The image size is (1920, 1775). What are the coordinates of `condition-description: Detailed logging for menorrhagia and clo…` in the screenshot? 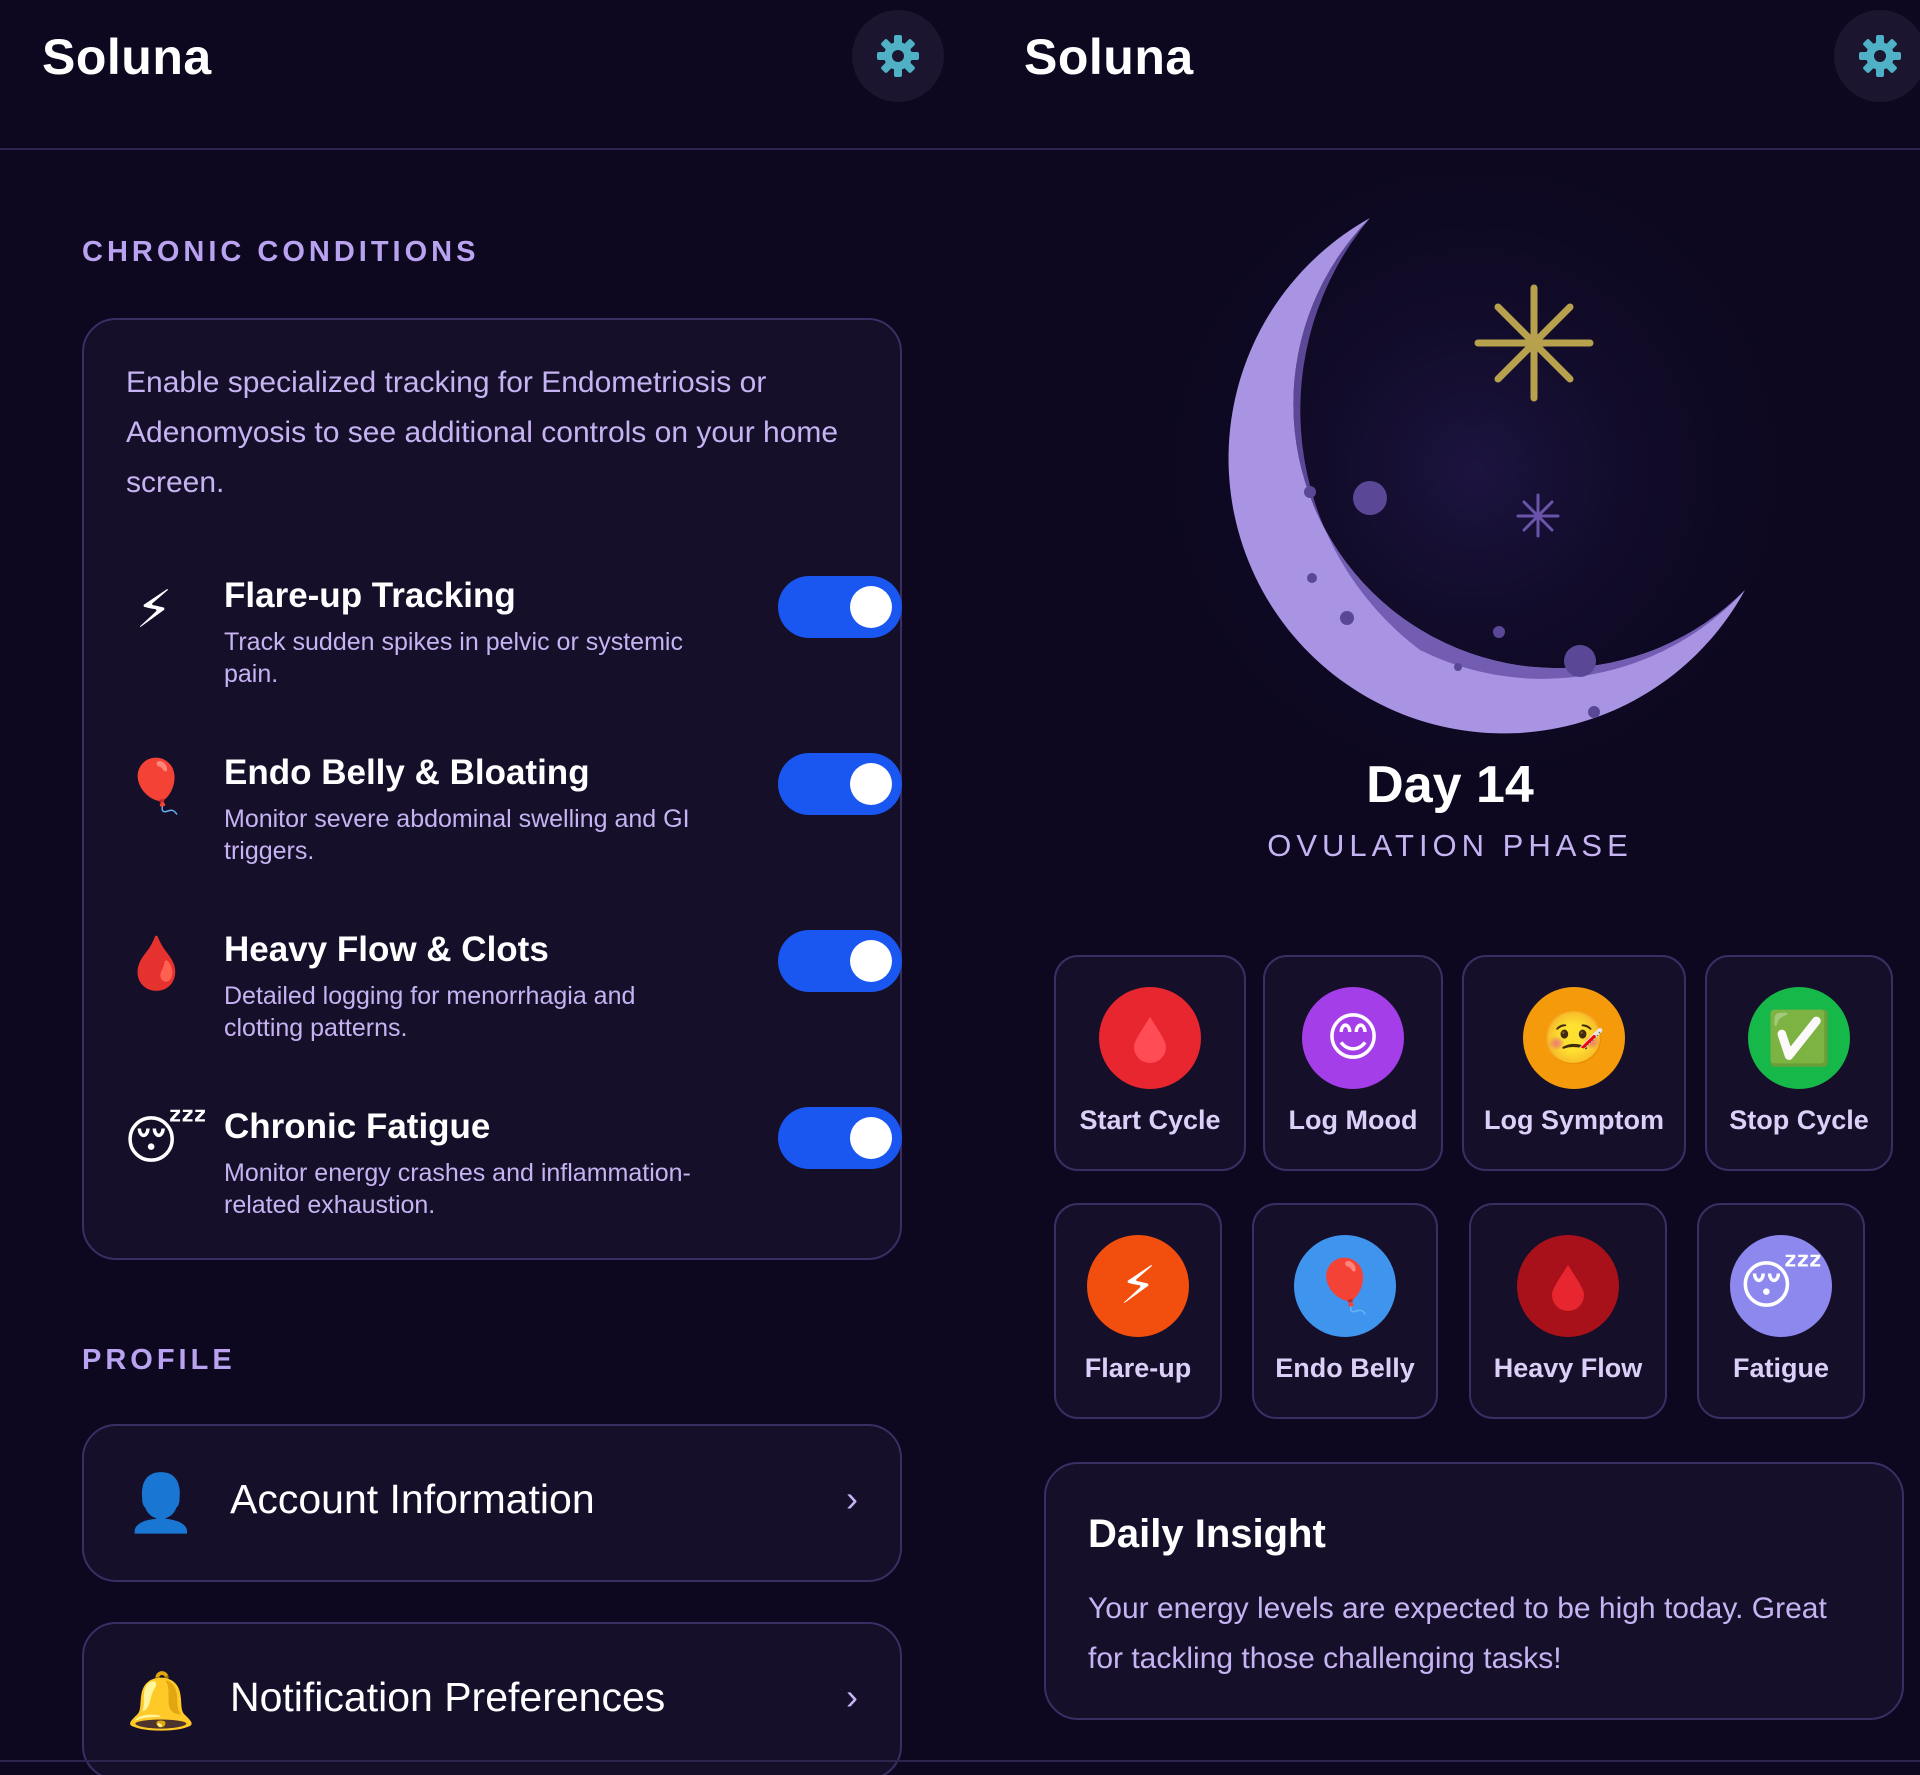 It's located at (430, 1012).